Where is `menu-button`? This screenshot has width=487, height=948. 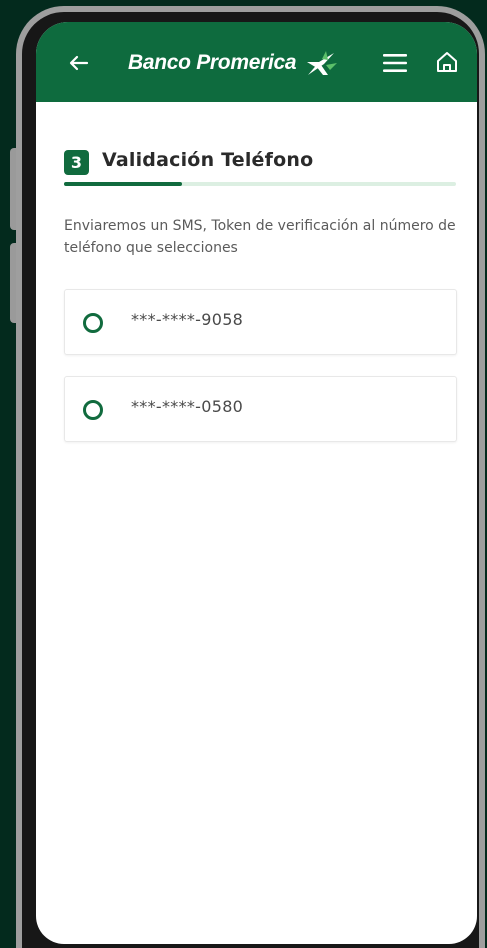 menu-button is located at coordinates (395, 63).